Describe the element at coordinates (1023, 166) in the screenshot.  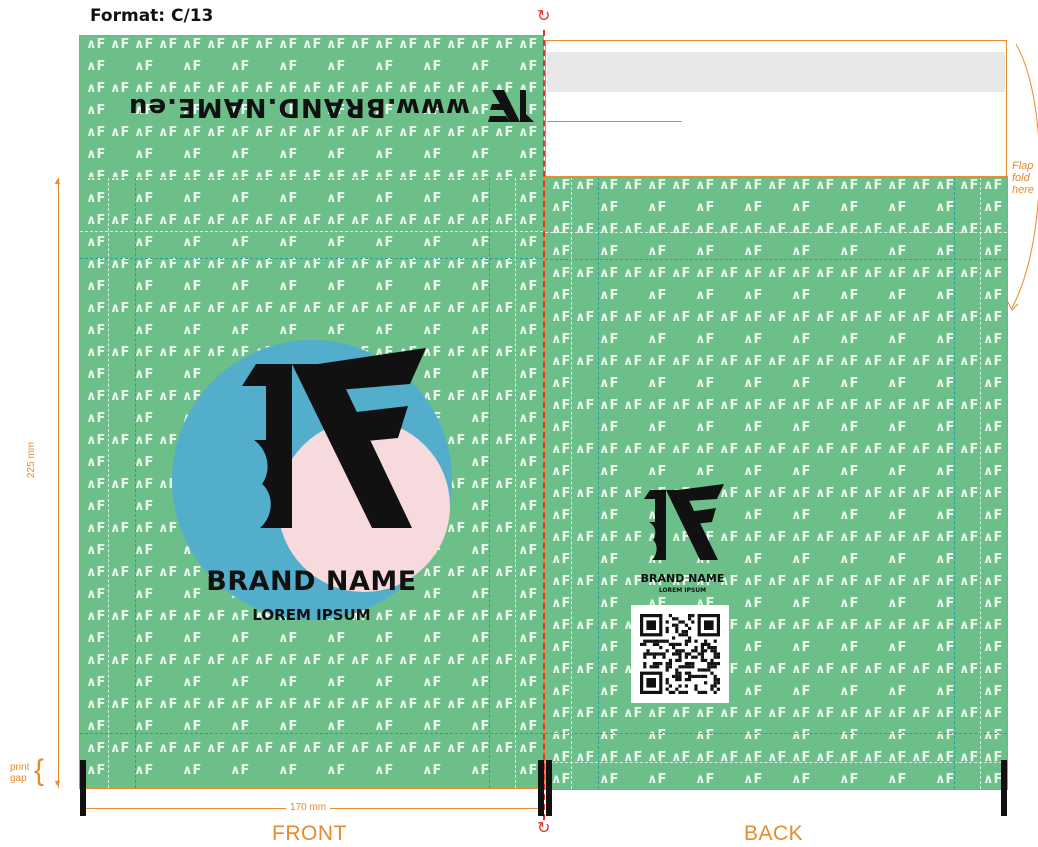
I see `flap-note-line1: Flap` at that location.